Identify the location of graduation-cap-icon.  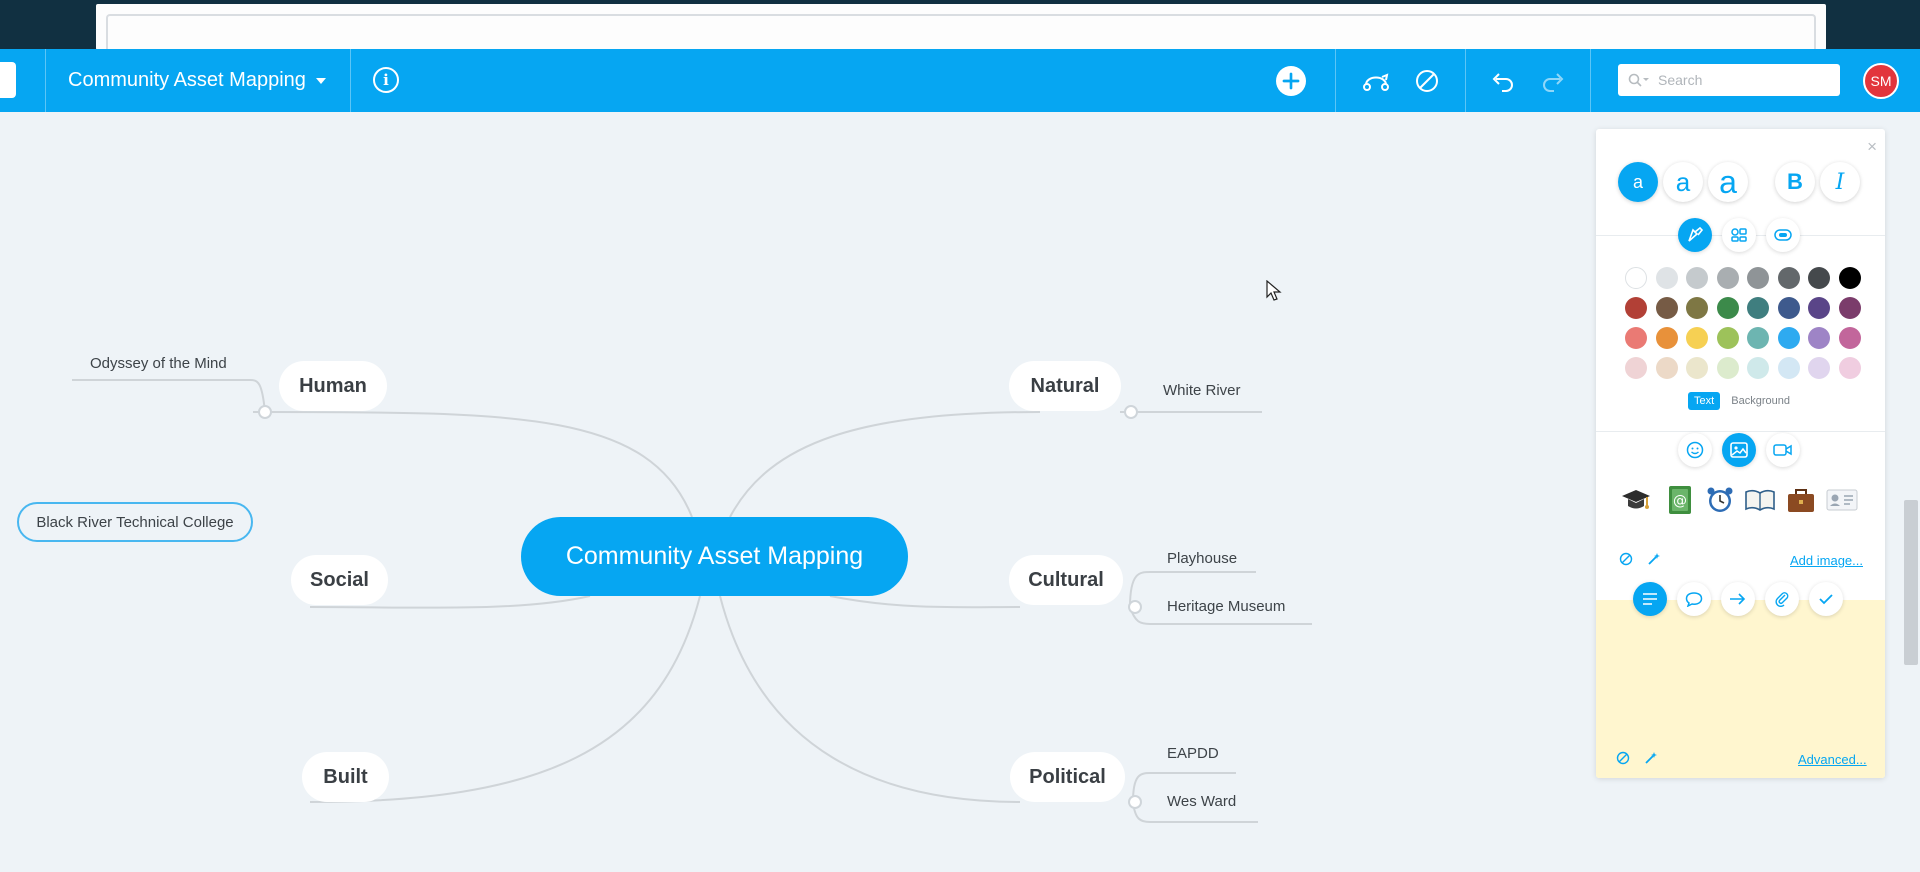
(1636, 500).